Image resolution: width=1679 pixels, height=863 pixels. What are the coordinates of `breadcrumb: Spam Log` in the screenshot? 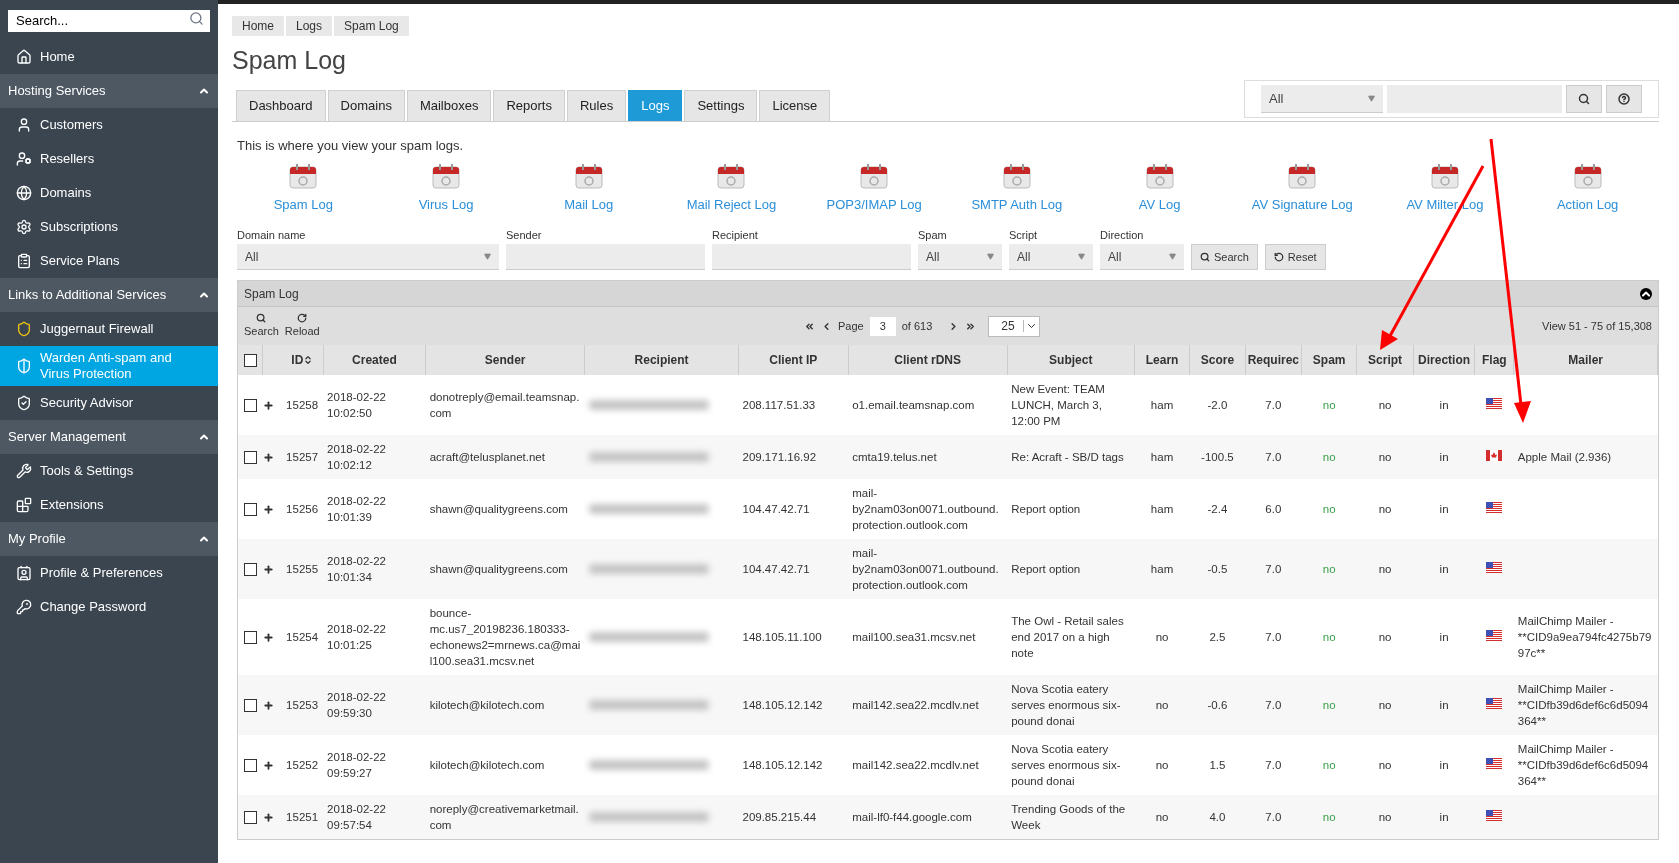 It's located at (371, 26).